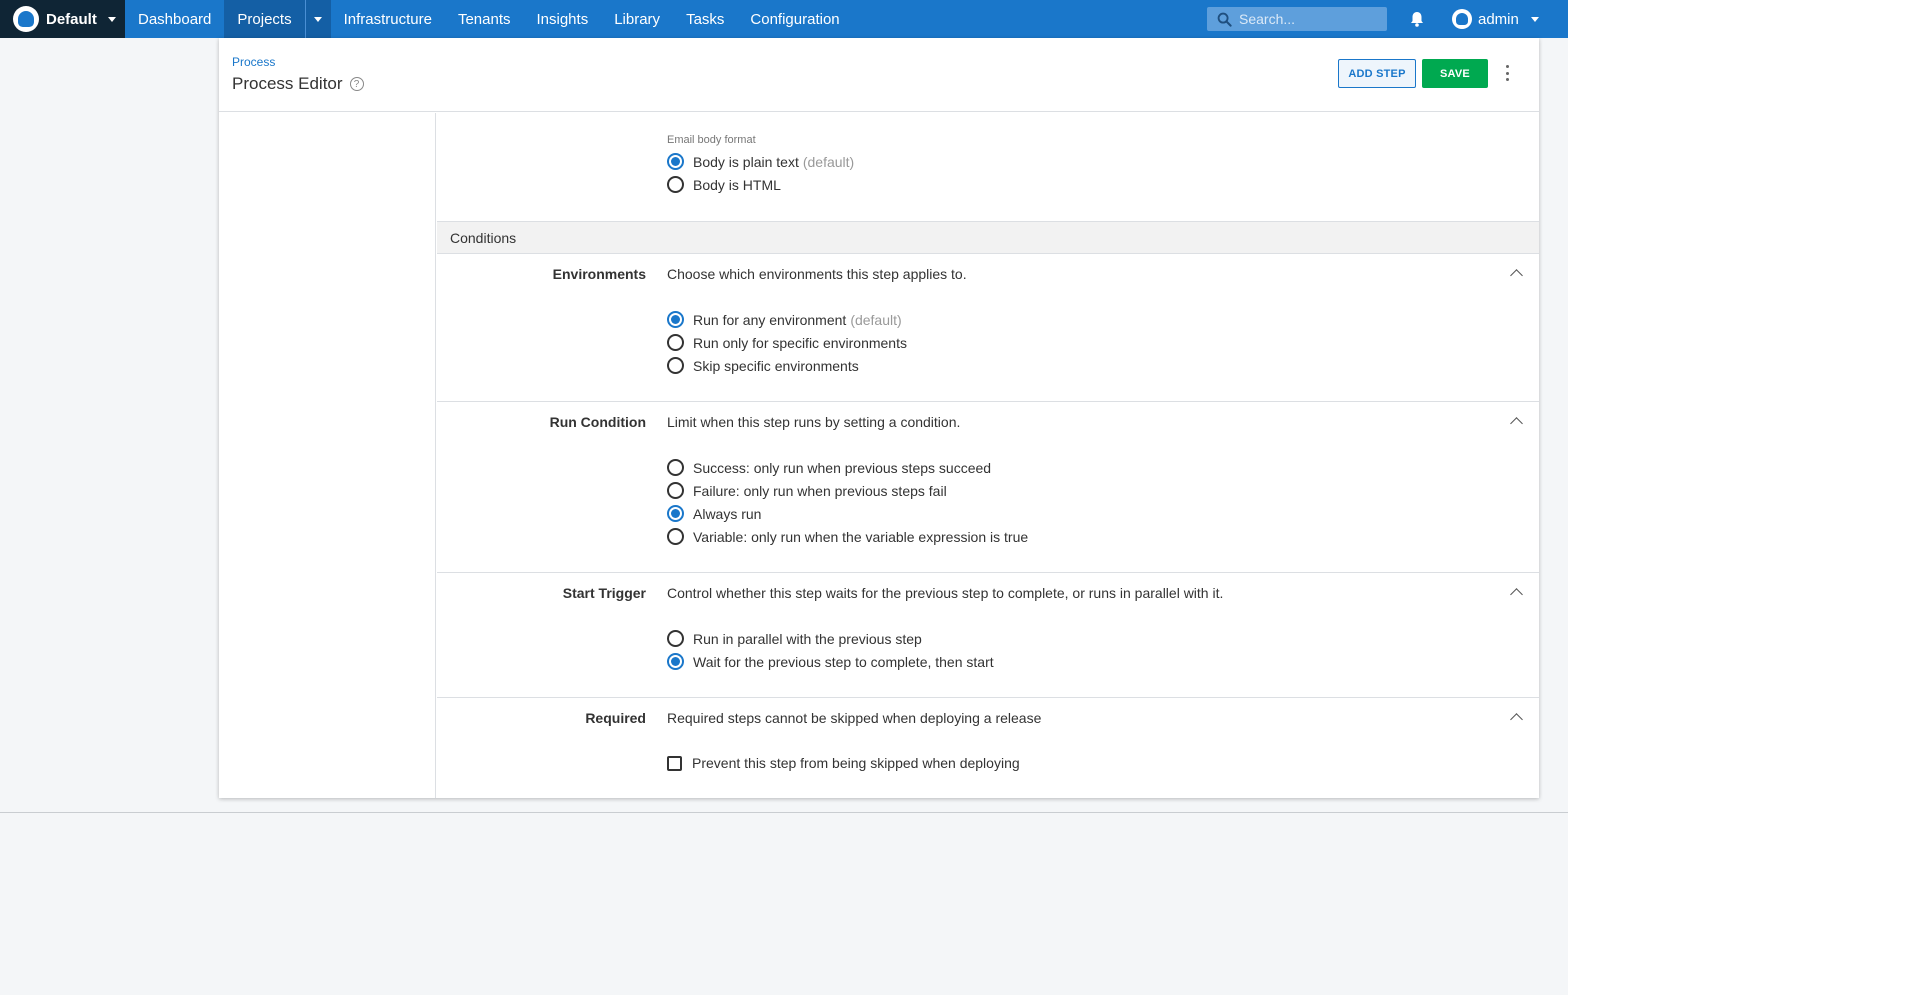 The image size is (1920, 995). What do you see at coordinates (1455, 73) in the screenshot?
I see `save-button: SAVE` at bounding box center [1455, 73].